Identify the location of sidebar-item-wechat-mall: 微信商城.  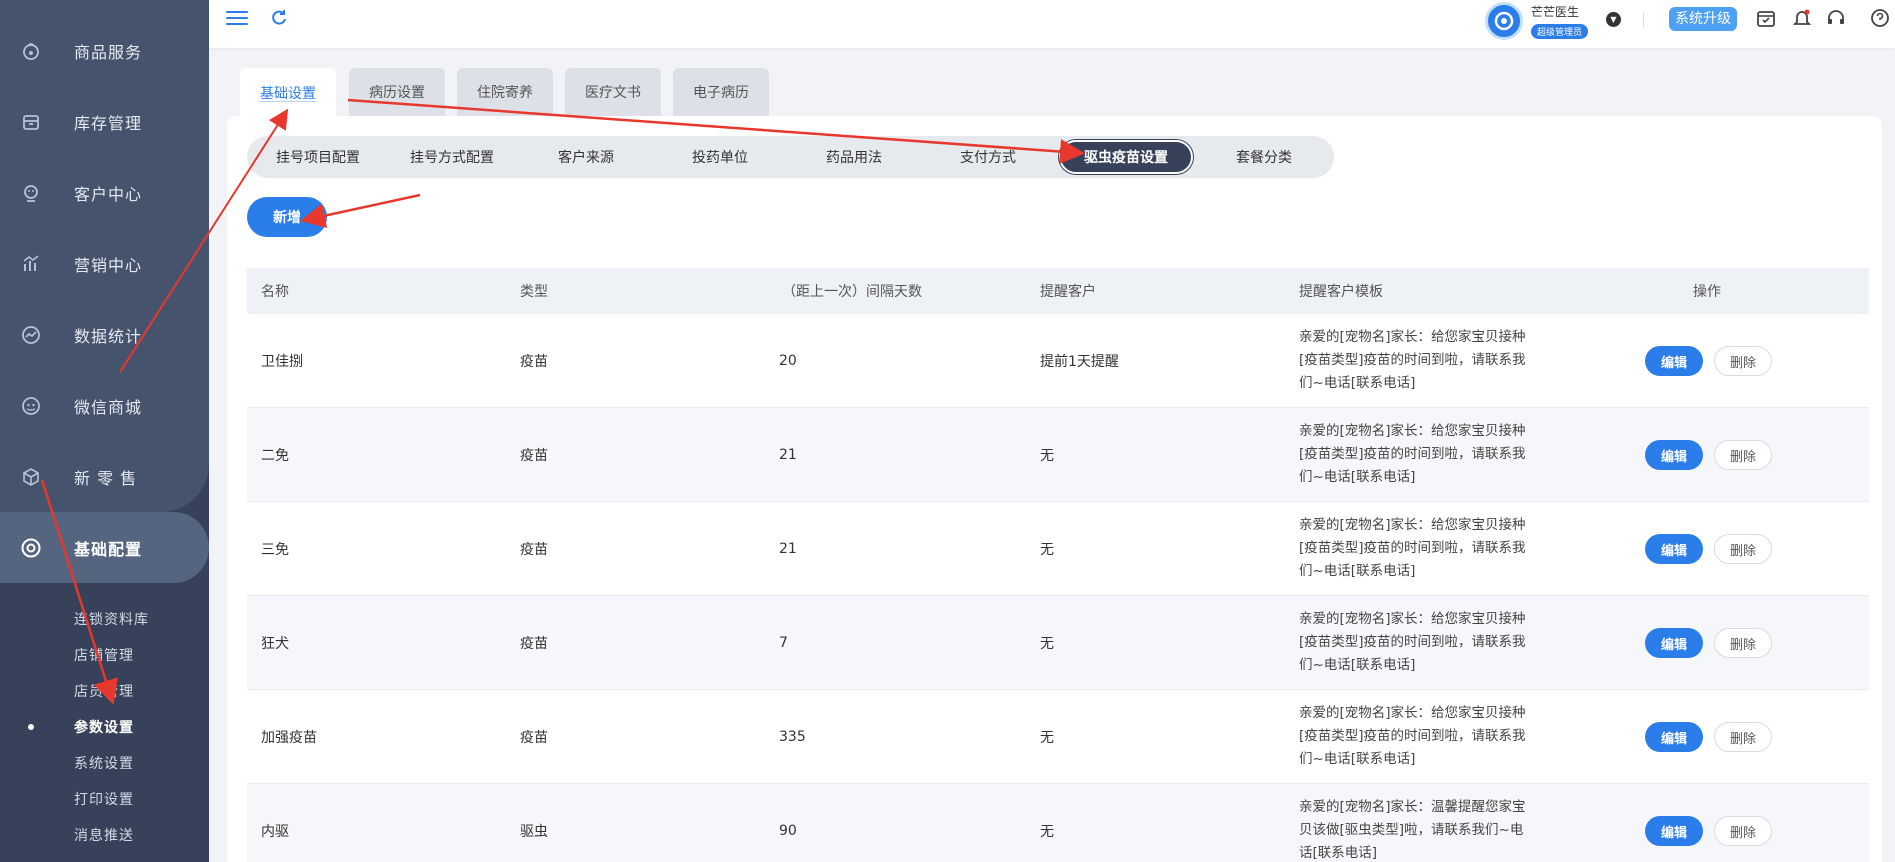
(104, 405).